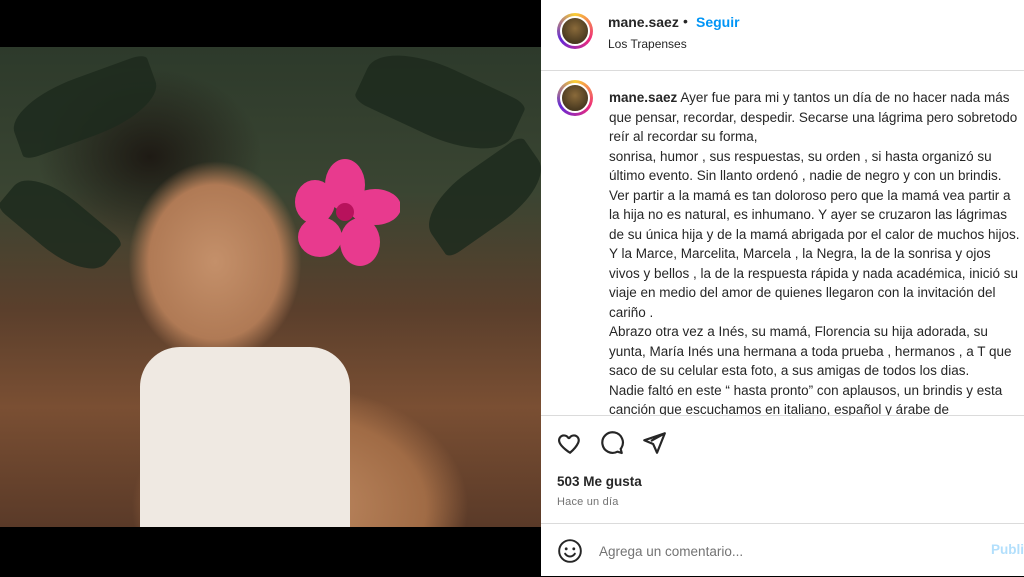 This screenshot has height=577, width=1024. What do you see at coordinates (779, 551) in the screenshot?
I see `comment-input` at bounding box center [779, 551].